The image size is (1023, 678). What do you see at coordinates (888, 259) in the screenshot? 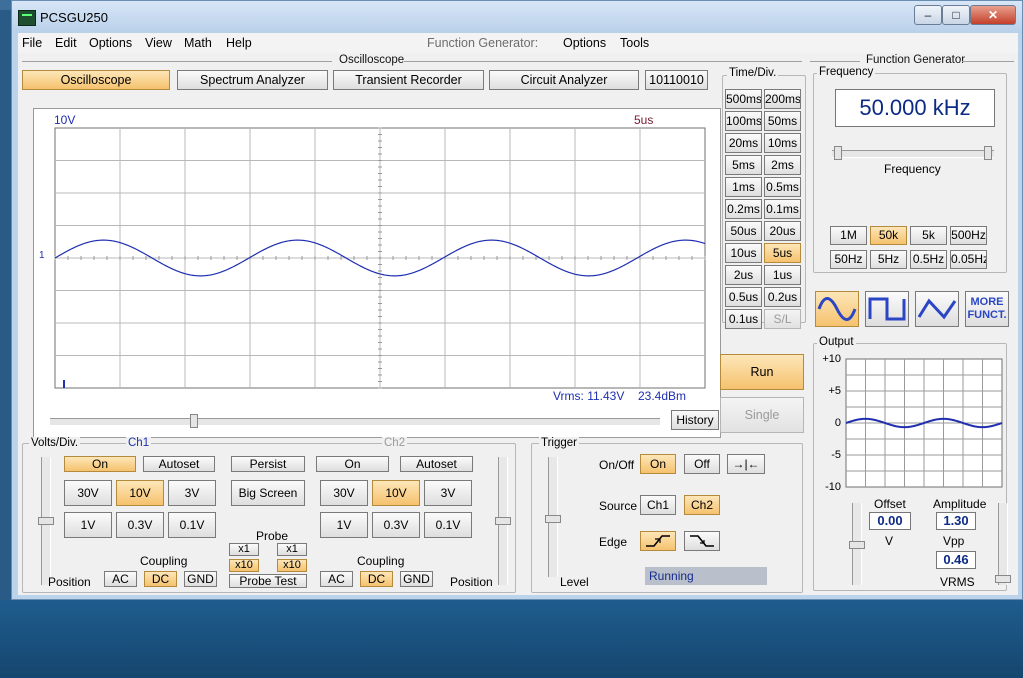
I see `fg-range-button: 5Hz` at bounding box center [888, 259].